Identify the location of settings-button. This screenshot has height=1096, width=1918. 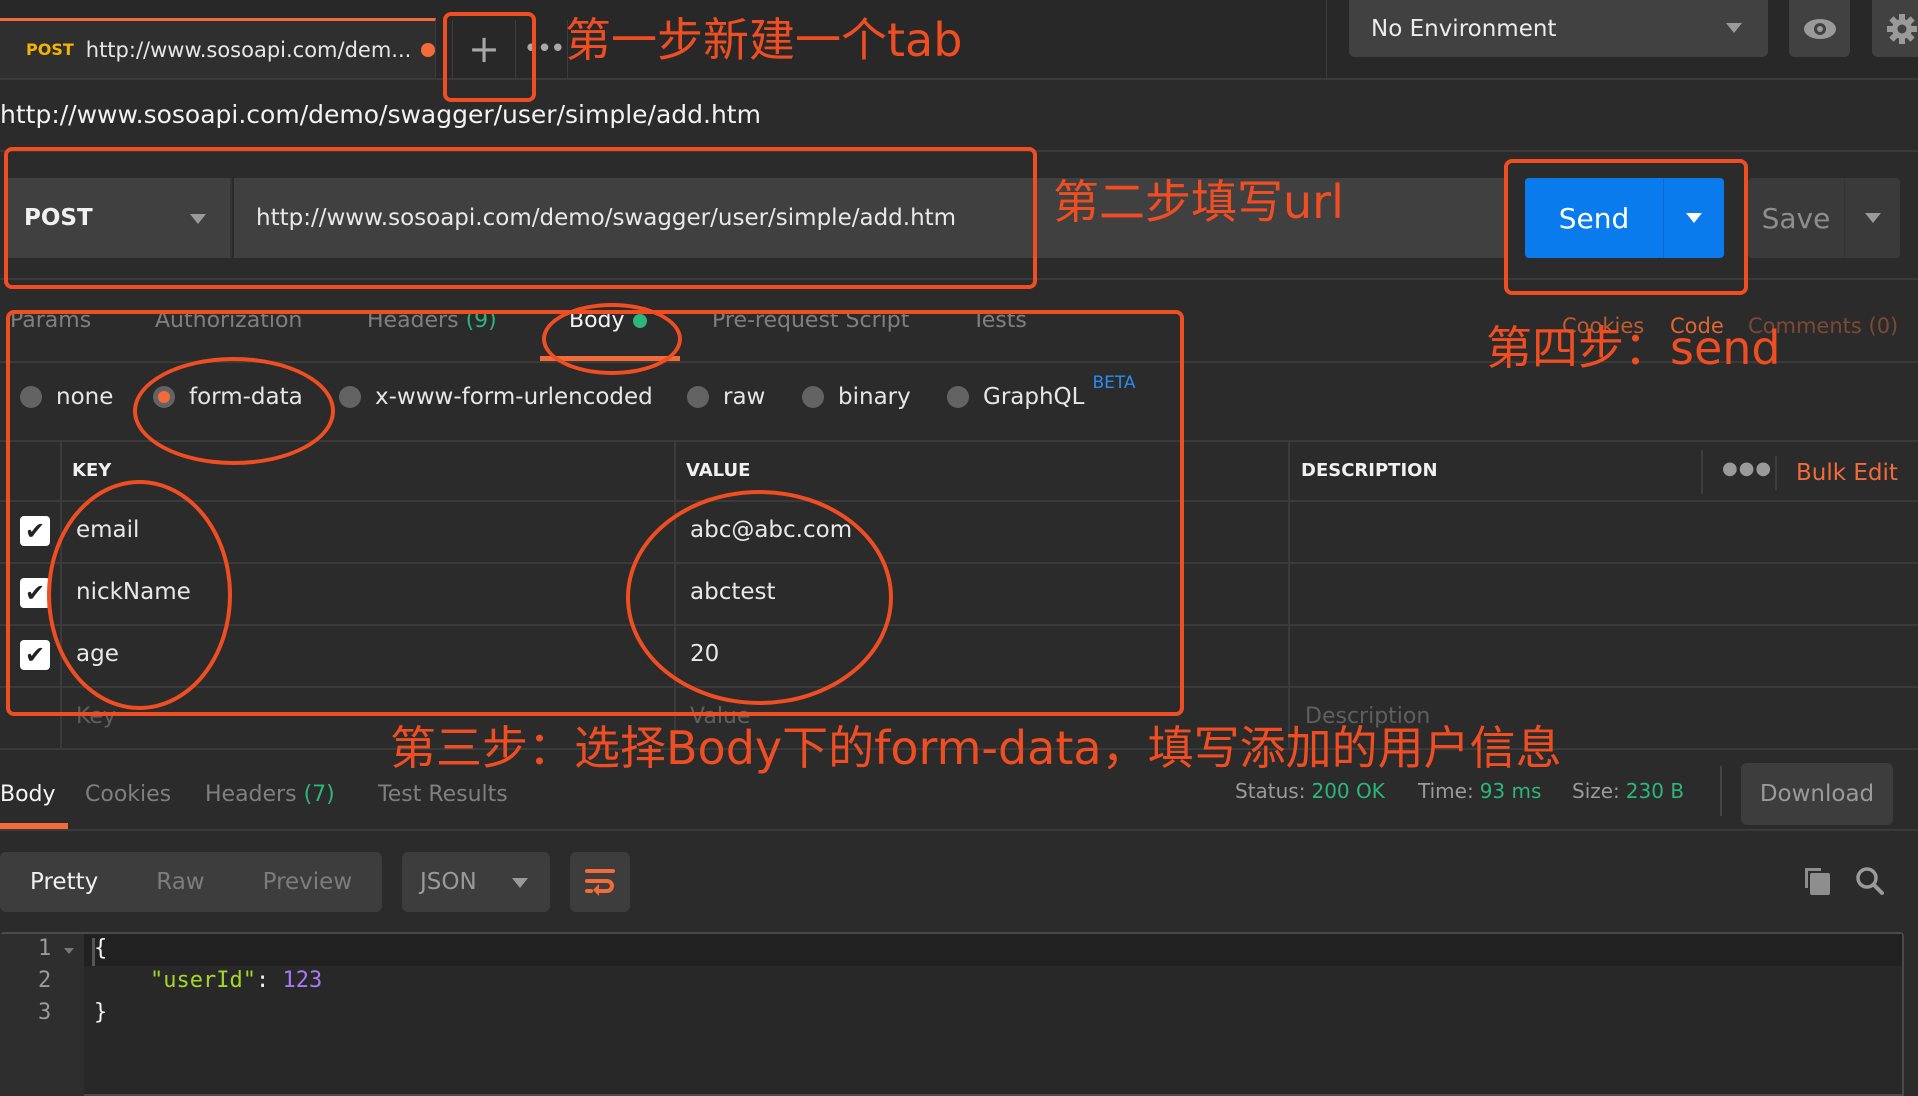
(1895, 28).